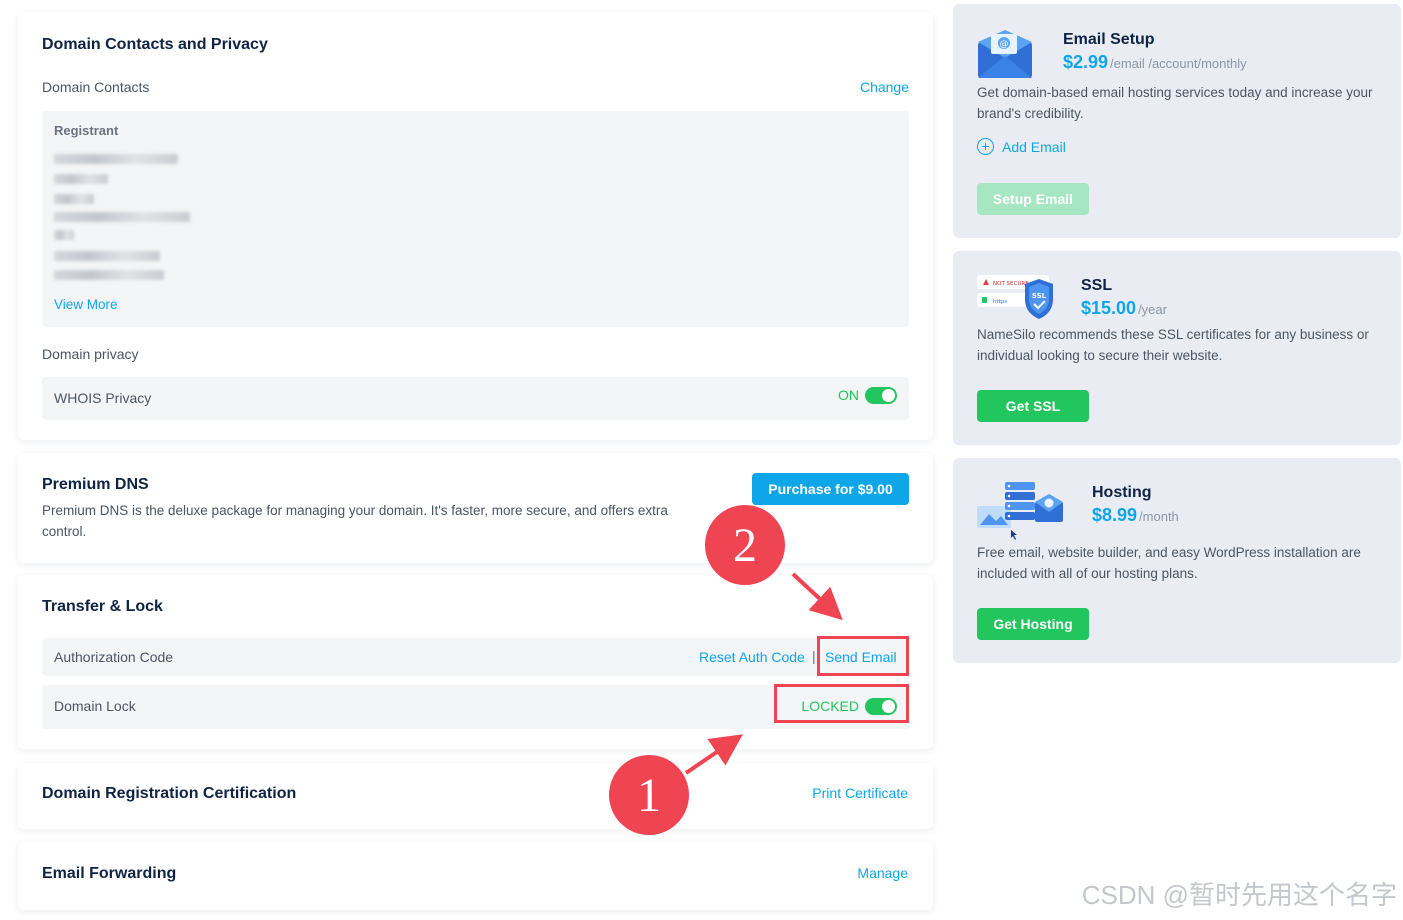 Image resolution: width=1403 pixels, height=920 pixels. What do you see at coordinates (848, 395) in the screenshot?
I see `whois-status-text: ON` at bounding box center [848, 395].